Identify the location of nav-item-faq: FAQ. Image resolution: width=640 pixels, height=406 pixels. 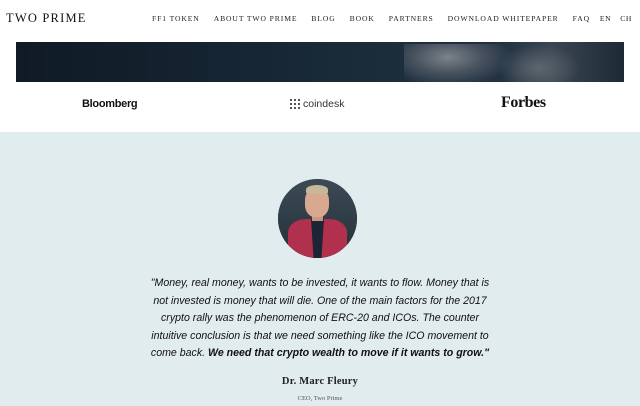
(581, 18).